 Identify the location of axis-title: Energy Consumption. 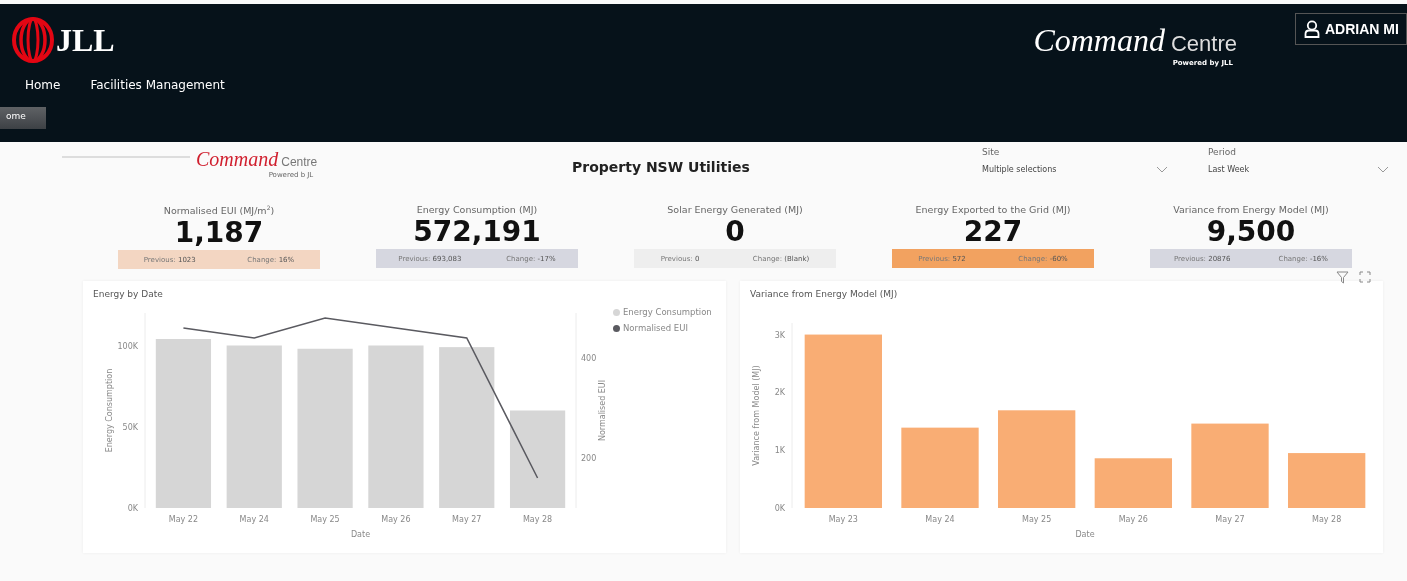
(109, 410).